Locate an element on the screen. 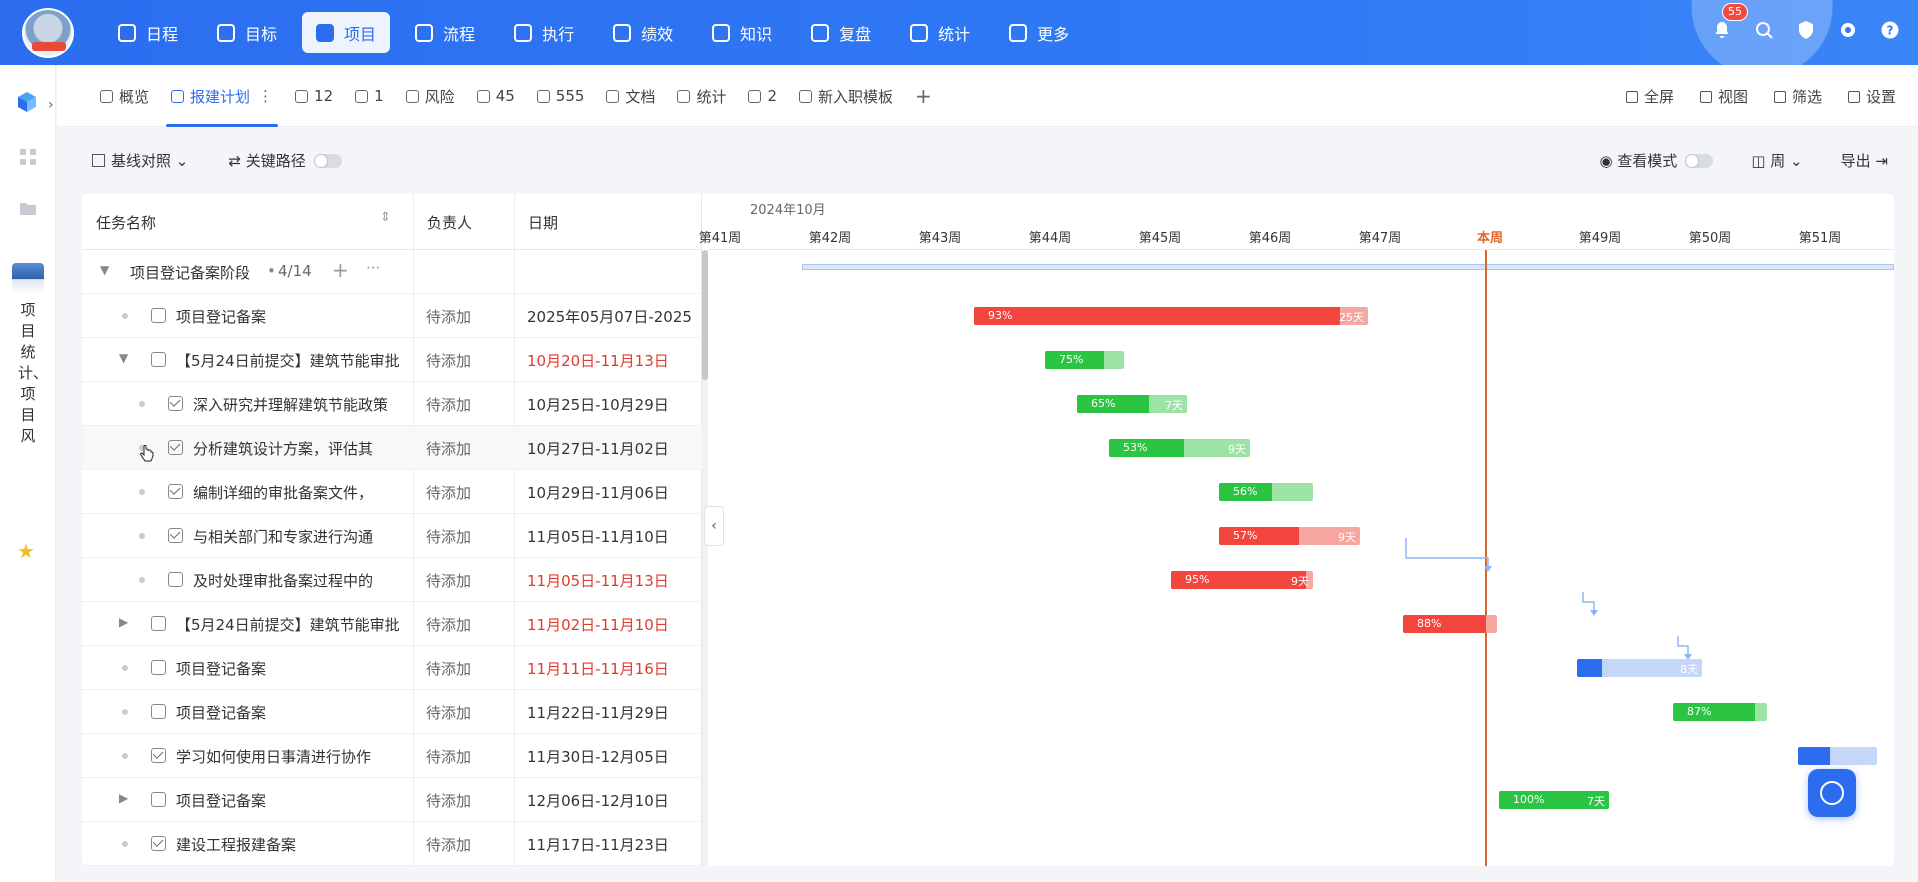  add-task-icon: + is located at coordinates (340, 270).